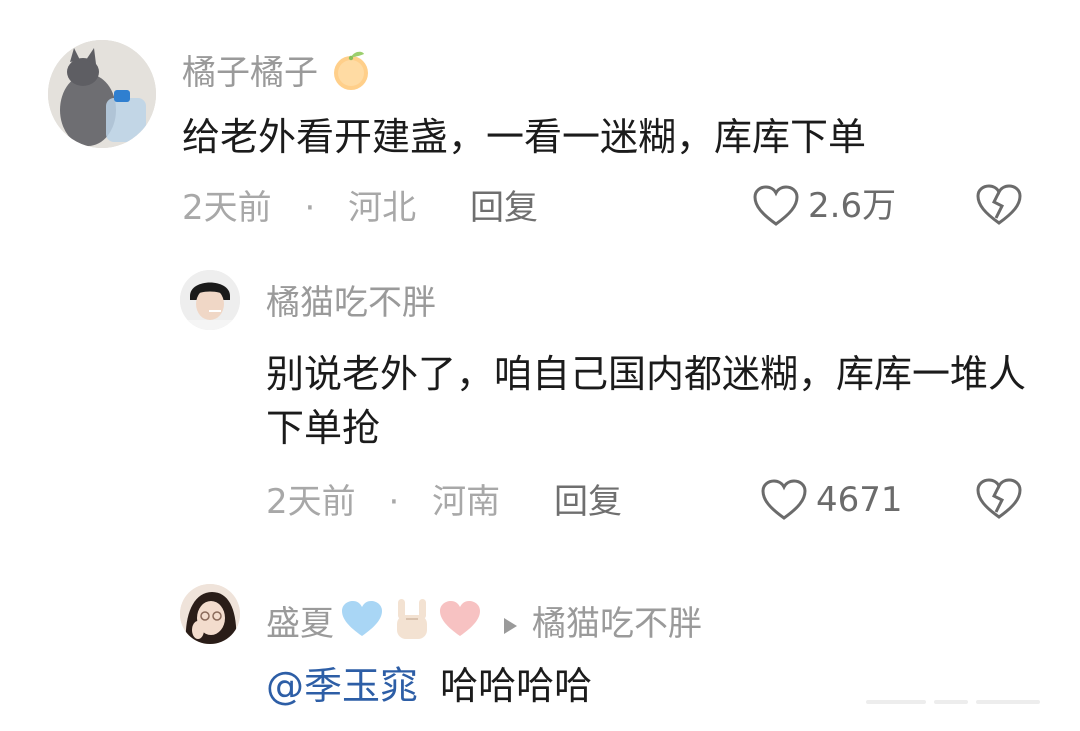 The image size is (1080, 731). I want to click on comment-meta: 2天前 · 河南, so click(383, 502).